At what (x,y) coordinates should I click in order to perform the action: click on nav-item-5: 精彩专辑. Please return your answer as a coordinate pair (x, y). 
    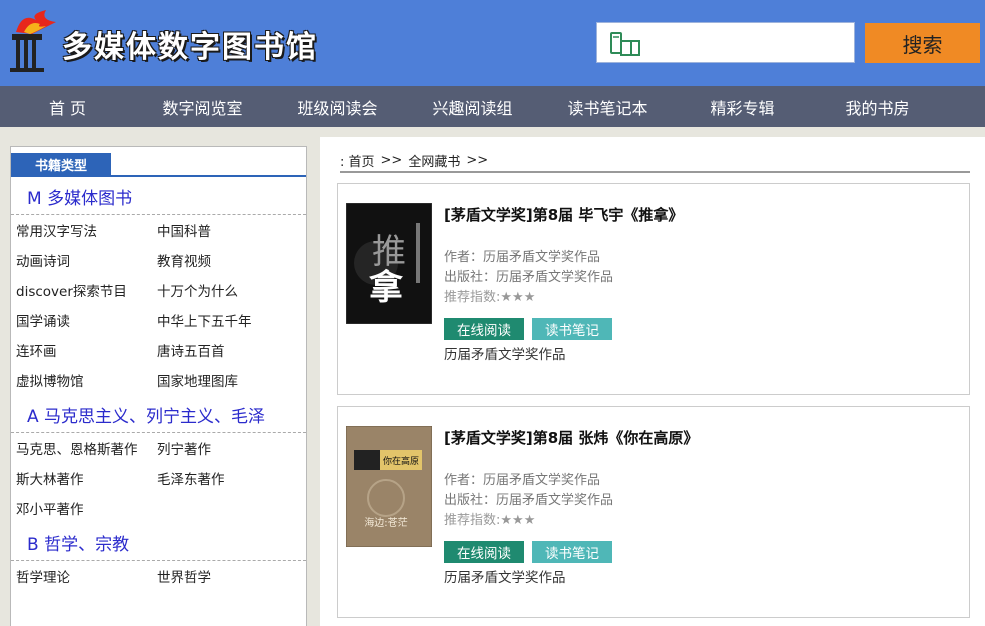
    Looking at the image, I should click on (742, 106).